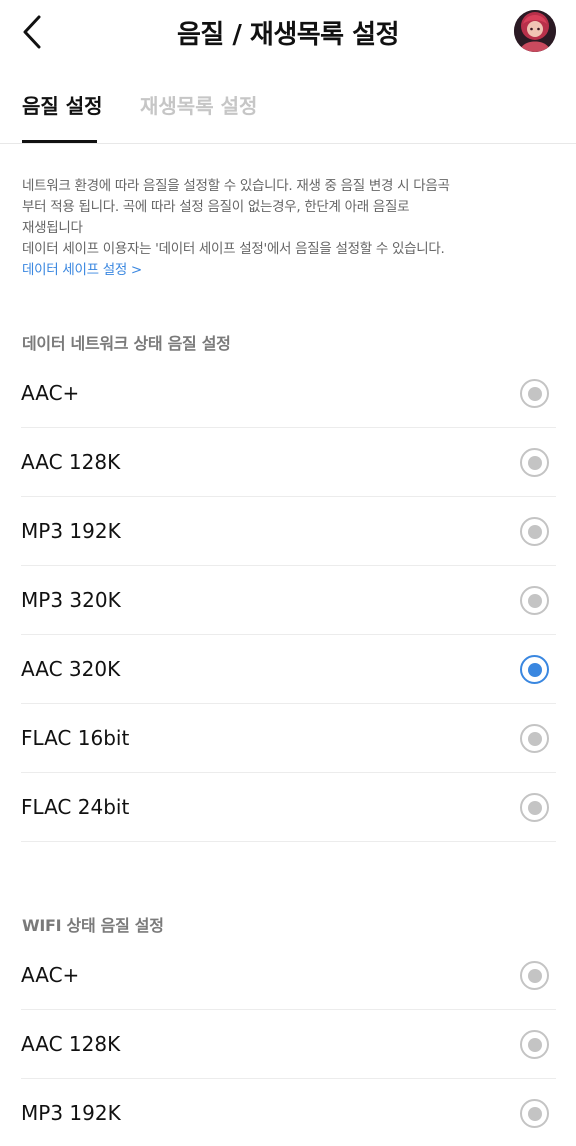 The image size is (576, 1146). Describe the element at coordinates (59, 141) in the screenshot. I see `active-tab-indicator` at that location.